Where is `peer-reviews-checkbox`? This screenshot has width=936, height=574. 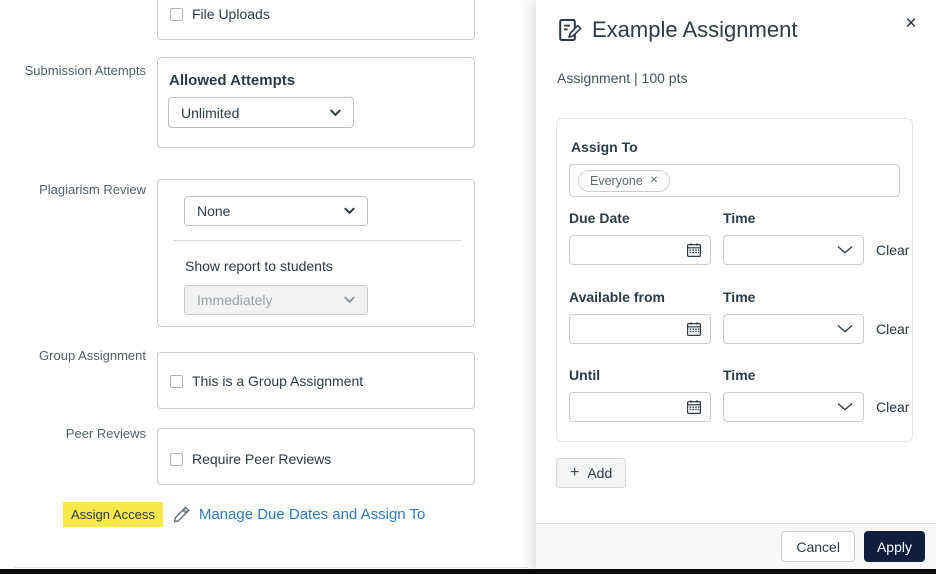 peer-reviews-checkbox is located at coordinates (176, 459).